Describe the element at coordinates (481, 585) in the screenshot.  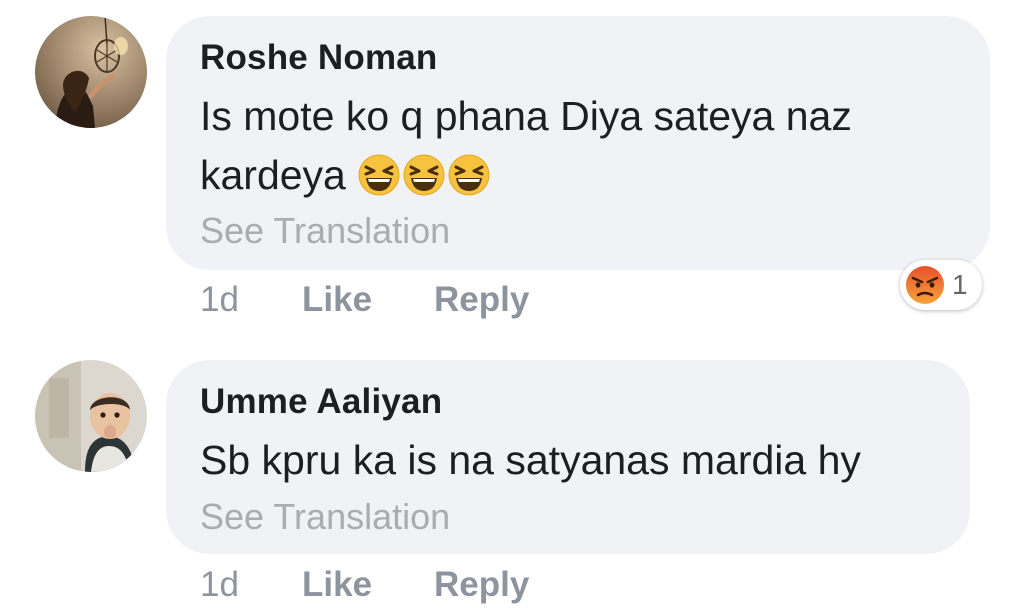
I see `reply-button: Reply` at that location.